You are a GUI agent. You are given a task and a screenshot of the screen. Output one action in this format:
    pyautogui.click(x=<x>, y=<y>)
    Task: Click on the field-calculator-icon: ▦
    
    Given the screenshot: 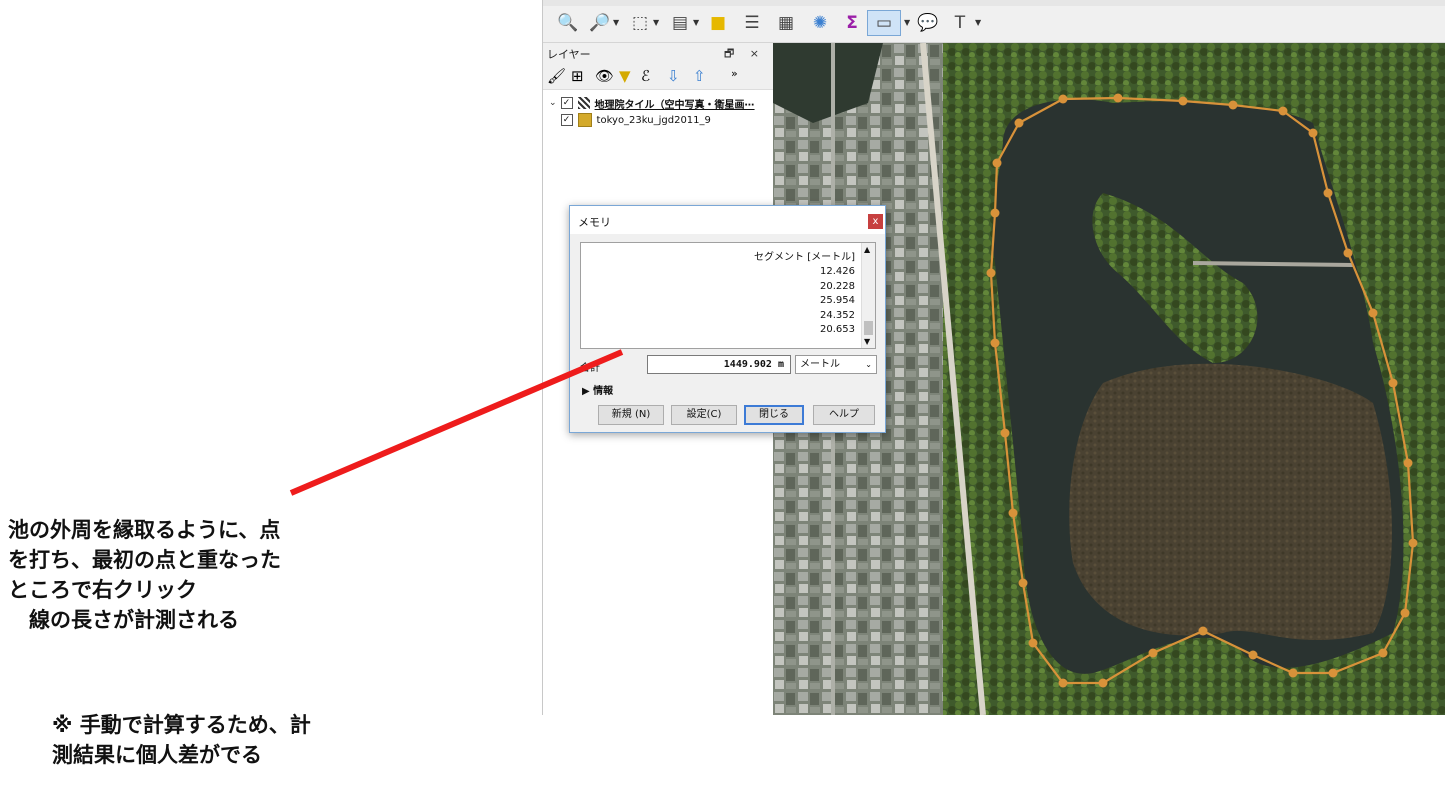 What is the action you would take?
    pyautogui.click(x=786, y=23)
    